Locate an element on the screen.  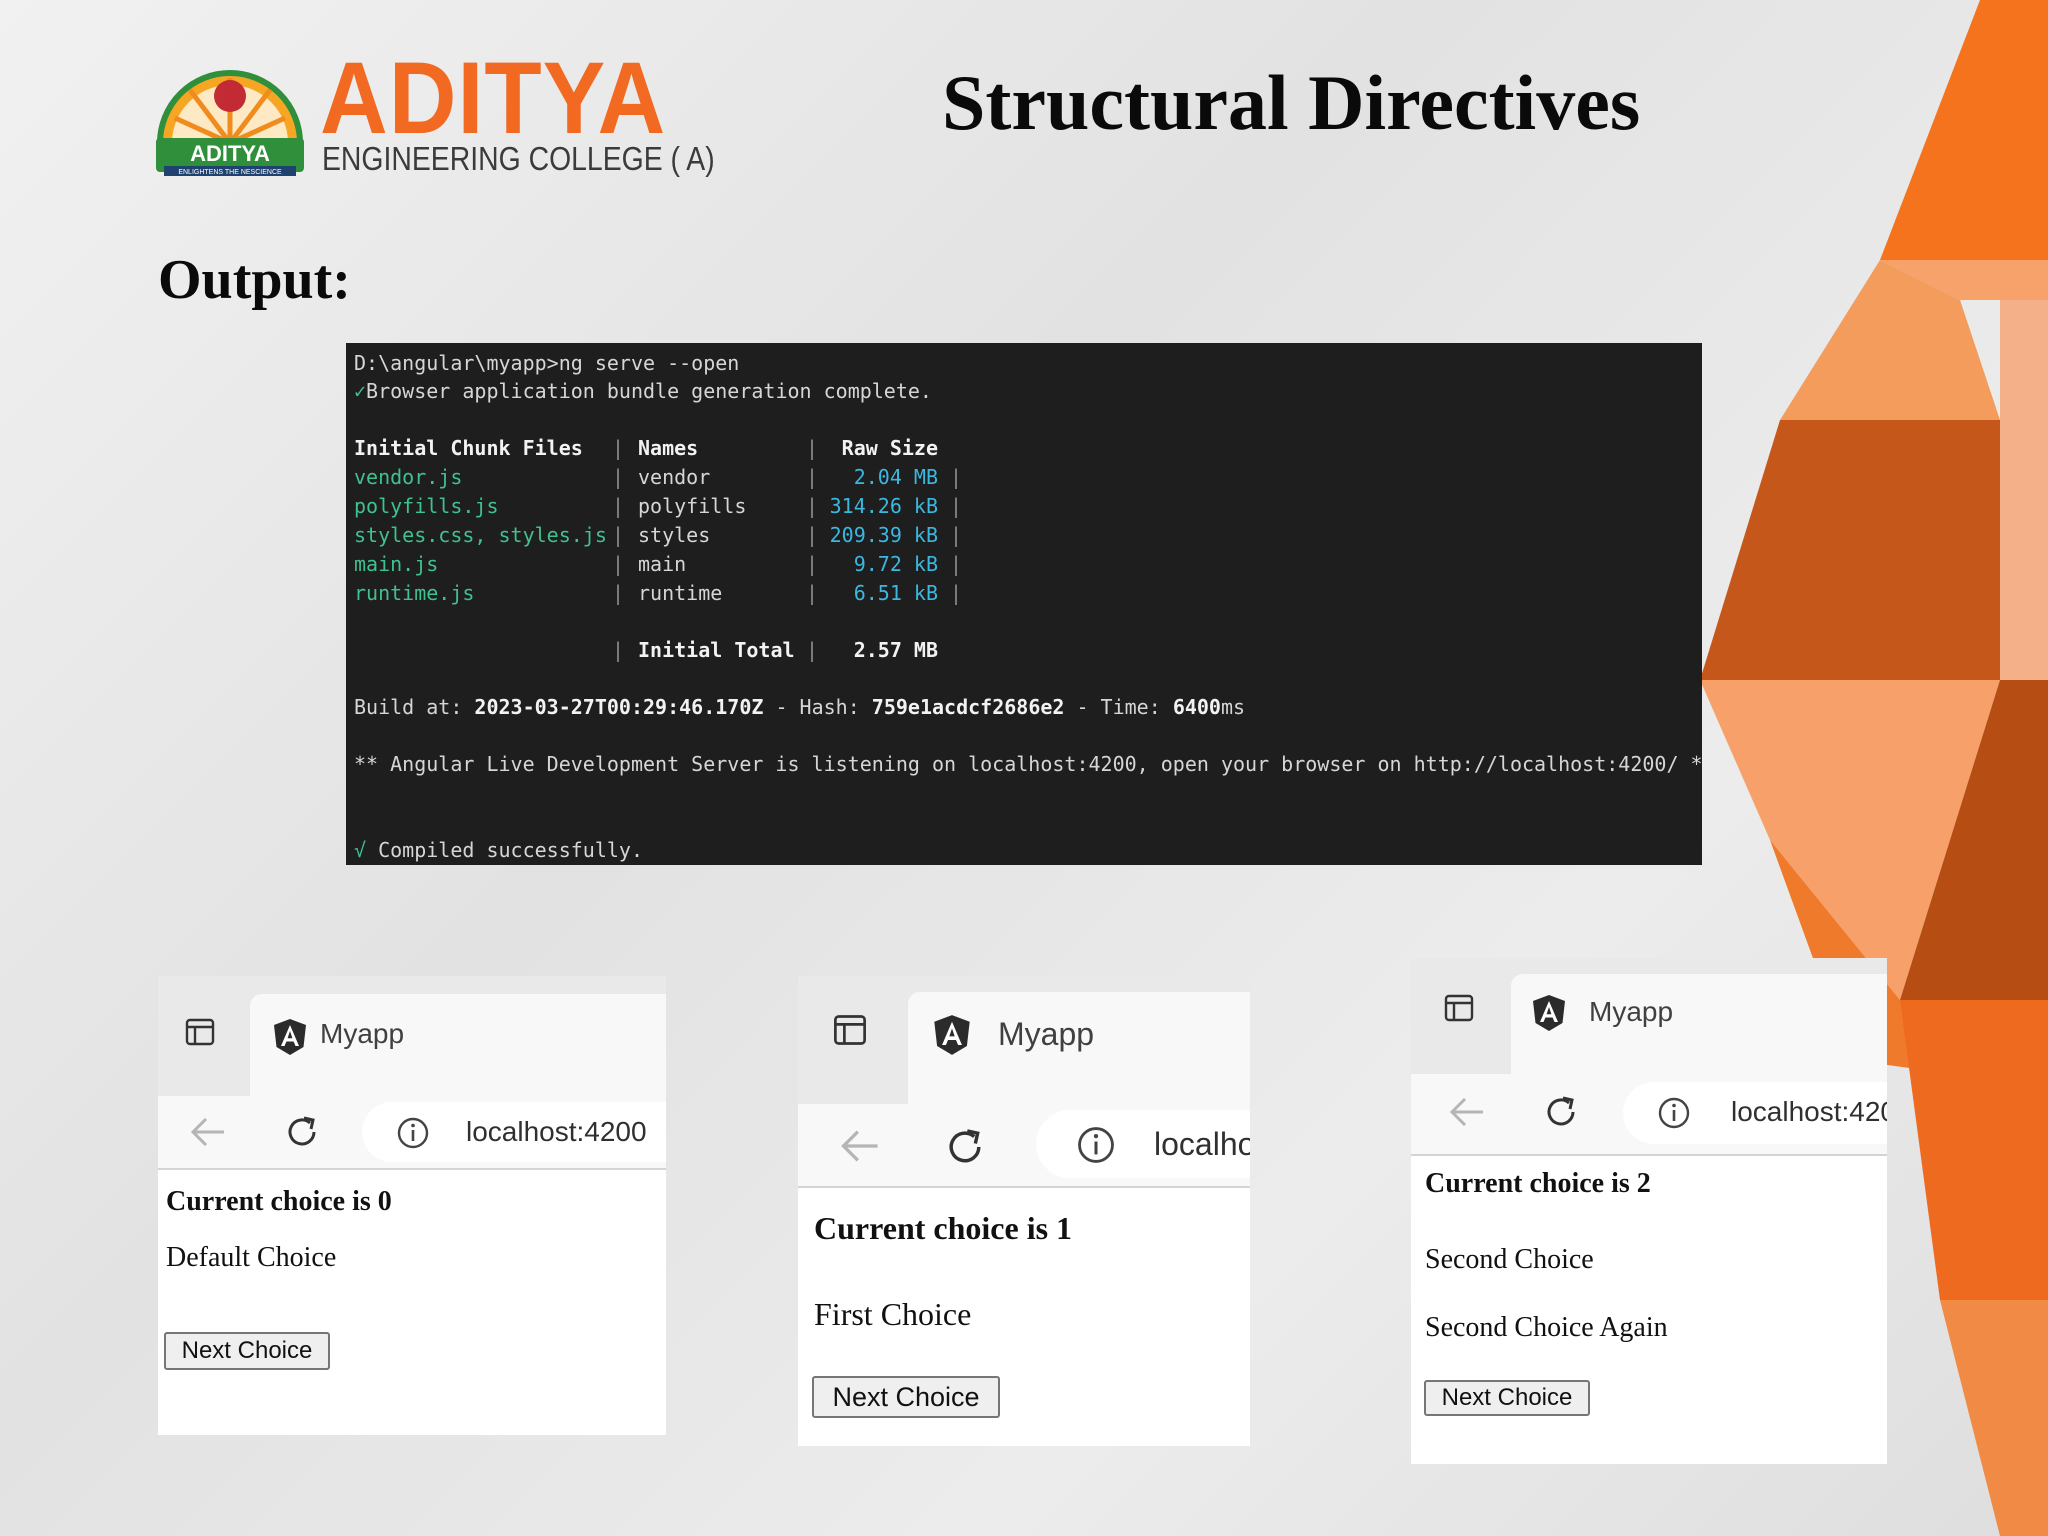
chunk-size: 9.72 kB is located at coordinates (895, 564).